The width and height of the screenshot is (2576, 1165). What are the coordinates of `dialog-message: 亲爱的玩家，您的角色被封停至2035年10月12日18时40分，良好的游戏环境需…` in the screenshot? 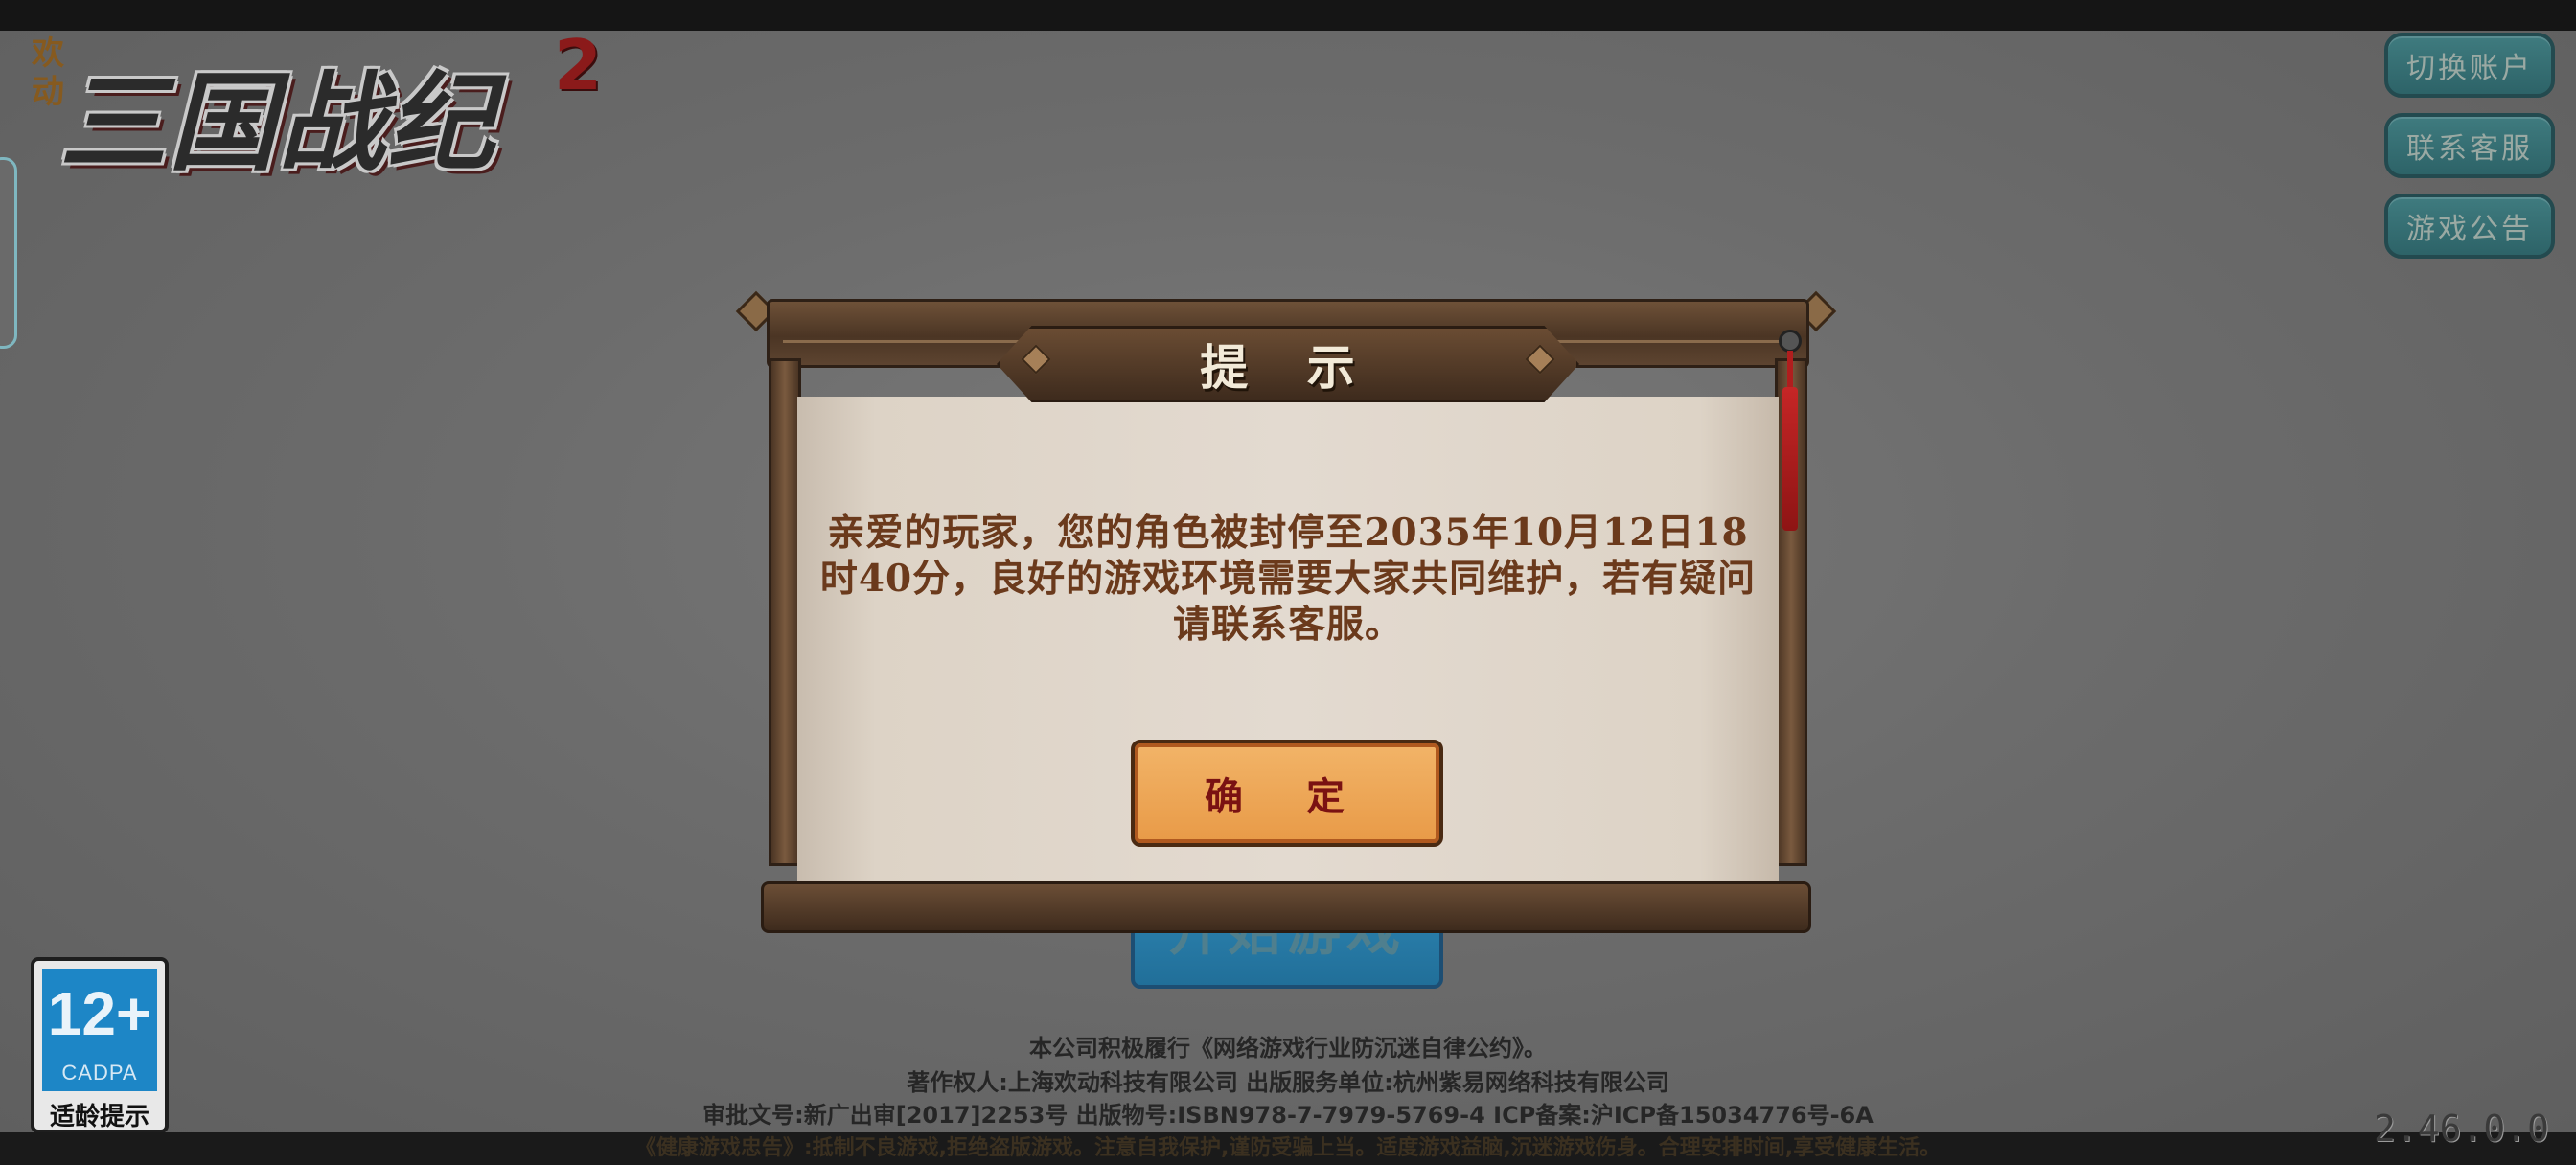 It's located at (1288, 579).